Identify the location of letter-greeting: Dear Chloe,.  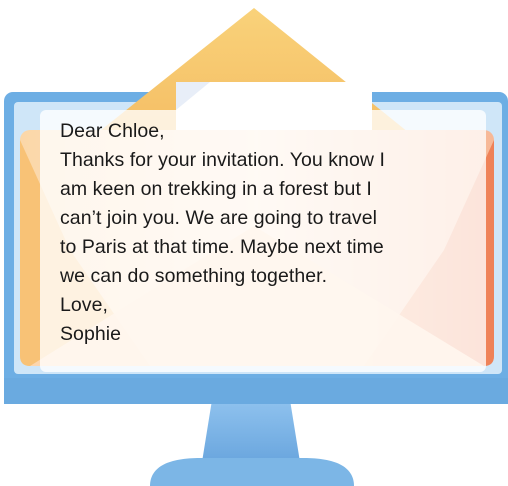
(112, 131).